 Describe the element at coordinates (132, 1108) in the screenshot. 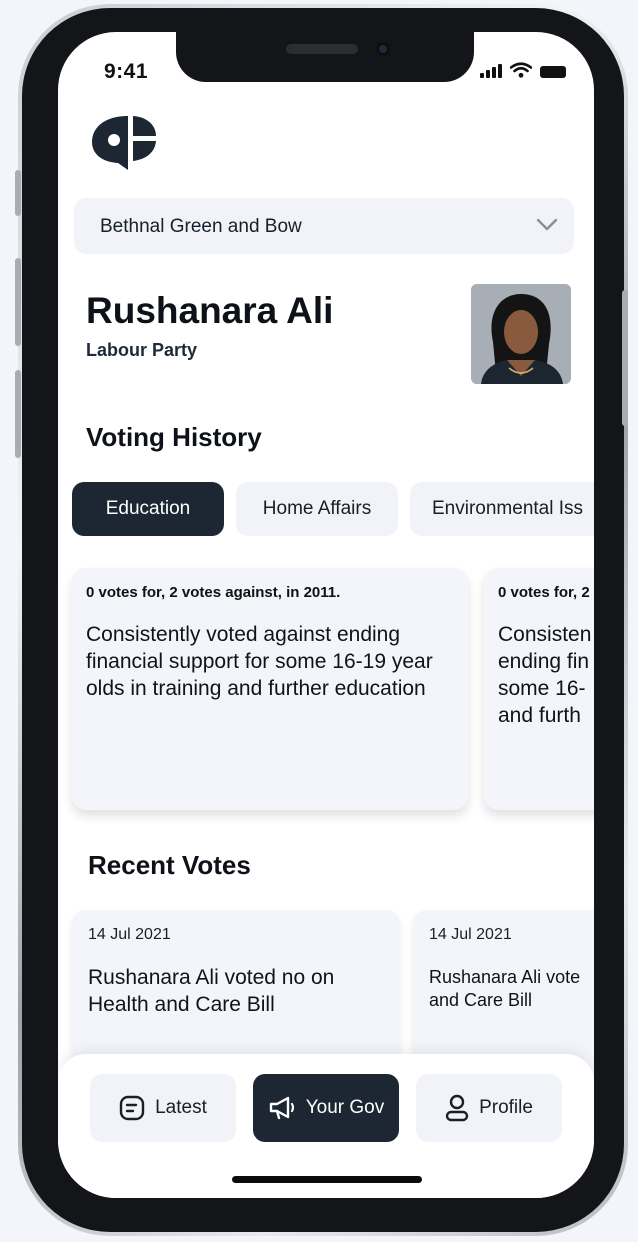

I see `news-icon` at that location.